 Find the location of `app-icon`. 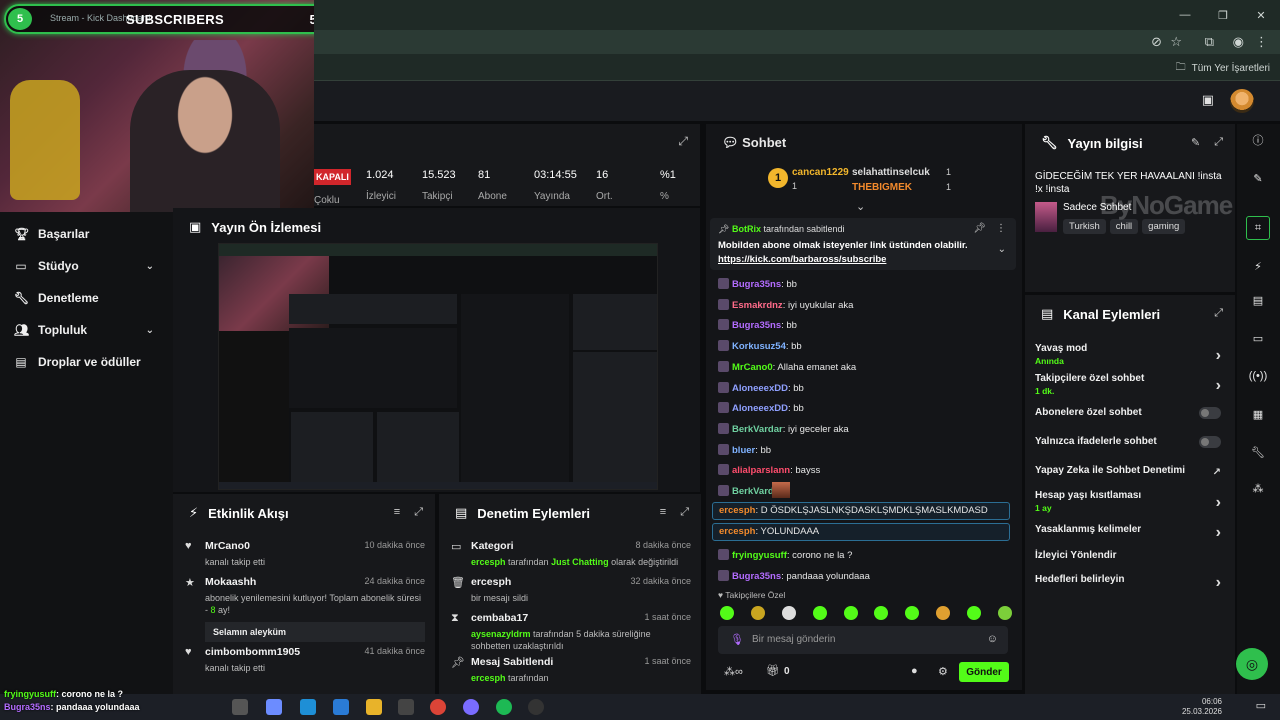

app-icon is located at coordinates (536, 707).